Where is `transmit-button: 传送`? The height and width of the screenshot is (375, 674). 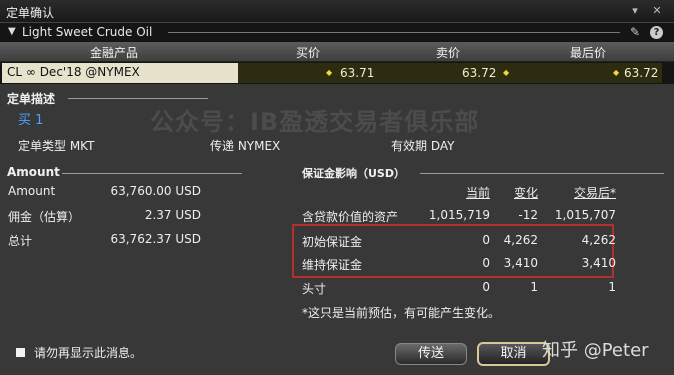 transmit-button: 传送 is located at coordinates (431, 354).